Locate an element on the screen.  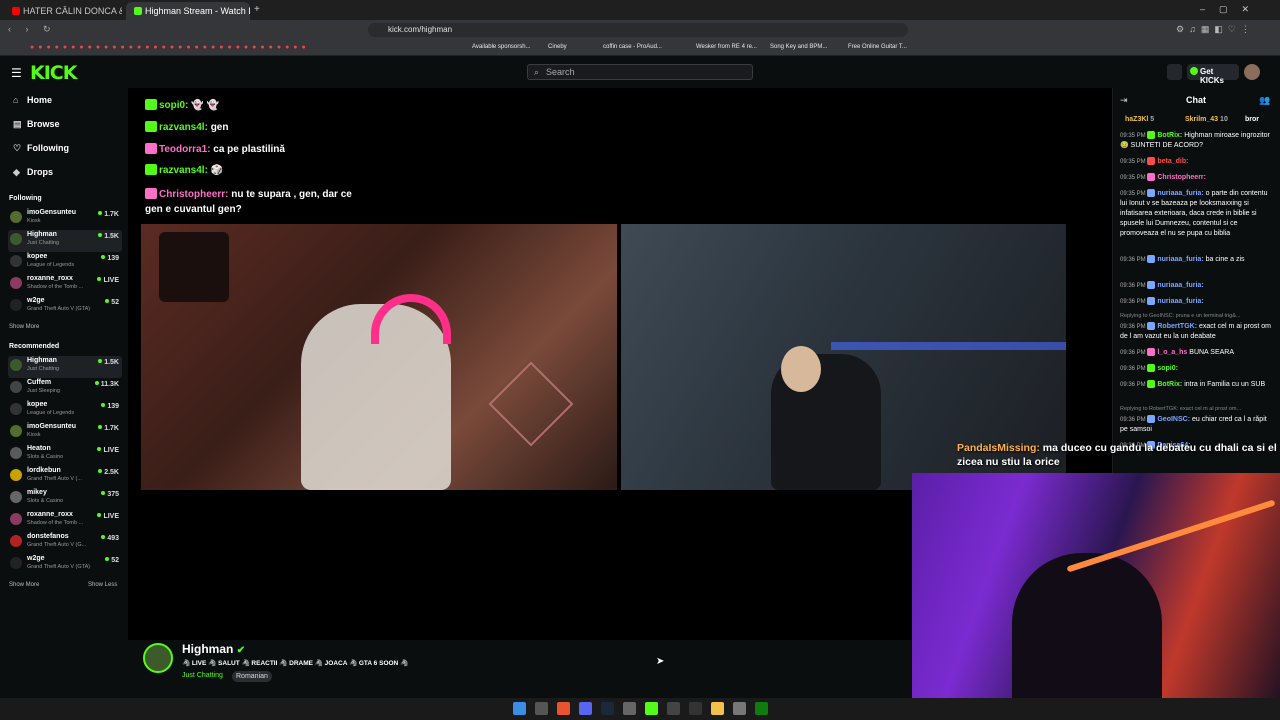
bookmark-item: Cineby is located at coordinates (557, 47).